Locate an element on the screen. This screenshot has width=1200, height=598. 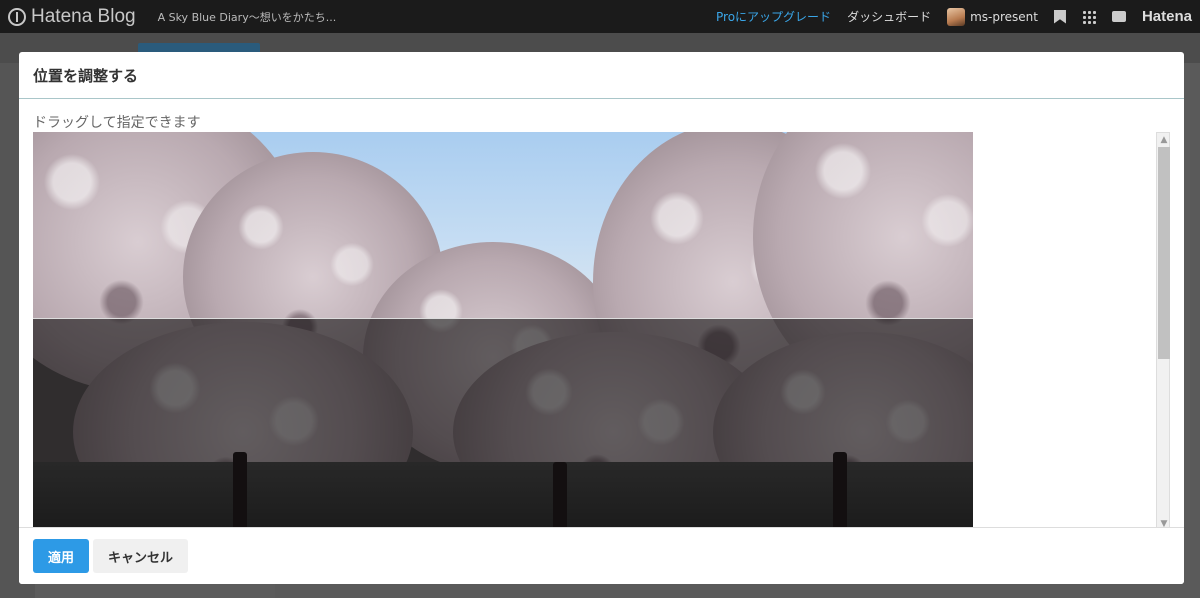
header-right: Proにアップグレード ダッシュボード ms-present Hatena is located at coordinates (954, 16).